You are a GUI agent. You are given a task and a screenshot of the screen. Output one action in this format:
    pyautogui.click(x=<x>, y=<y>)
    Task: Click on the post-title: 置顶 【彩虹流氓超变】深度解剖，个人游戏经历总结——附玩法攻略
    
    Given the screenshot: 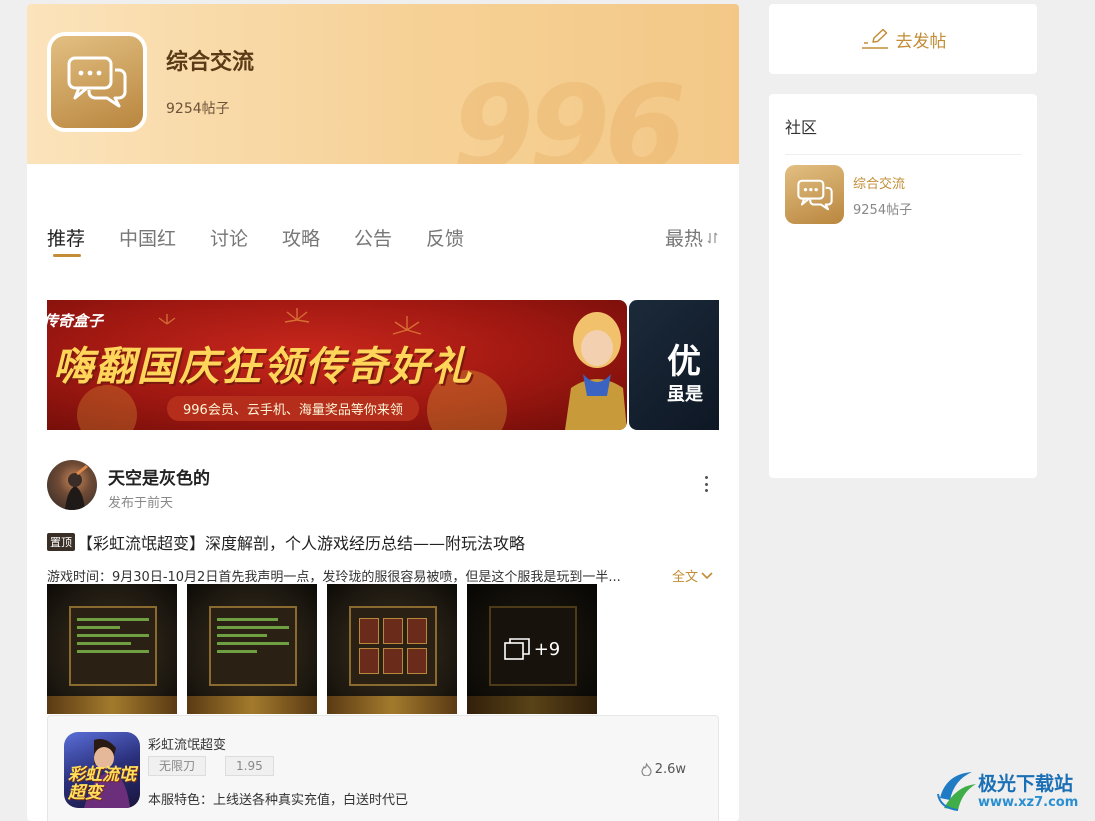 What is the action you would take?
    pyautogui.click(x=286, y=542)
    